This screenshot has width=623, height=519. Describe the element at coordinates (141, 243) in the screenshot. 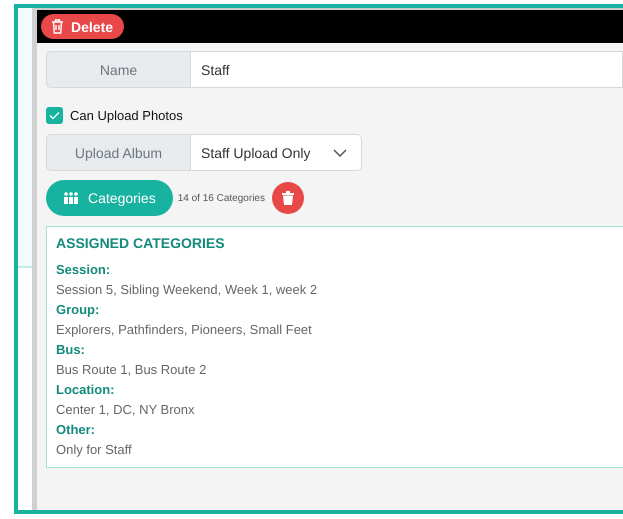

I see `card-title: ASSIGNED CATEGORIES` at that location.